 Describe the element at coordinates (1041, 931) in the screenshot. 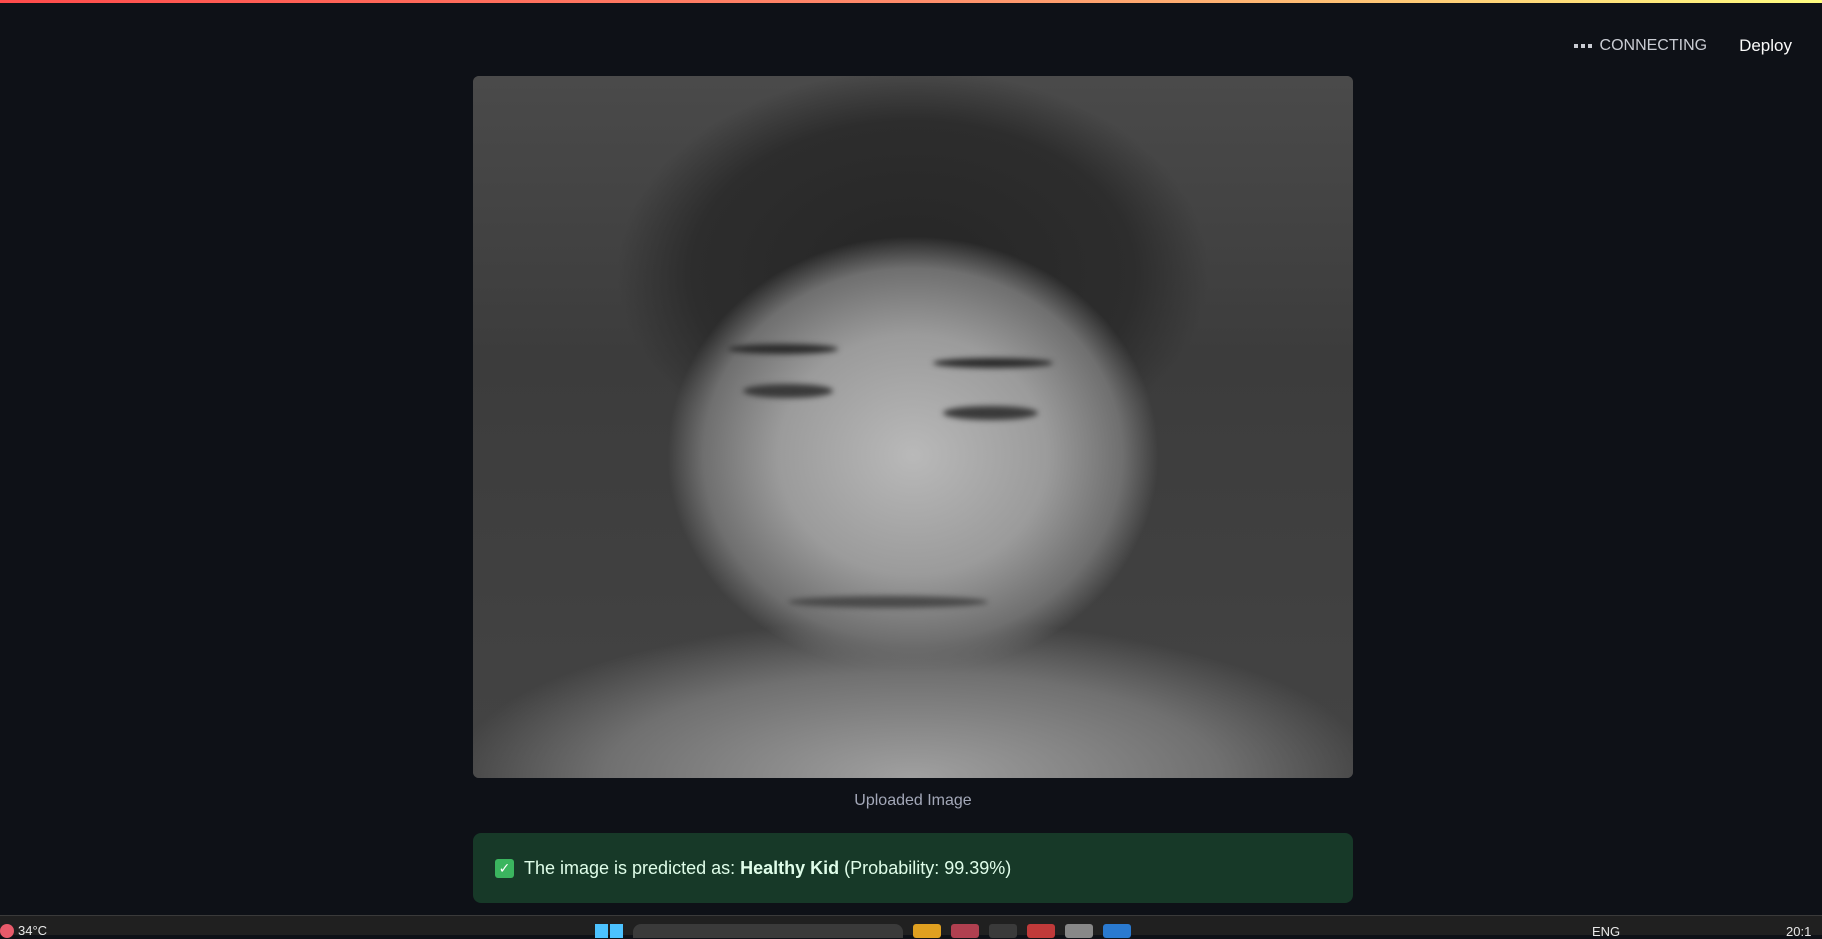

I see `chrome-icon` at that location.